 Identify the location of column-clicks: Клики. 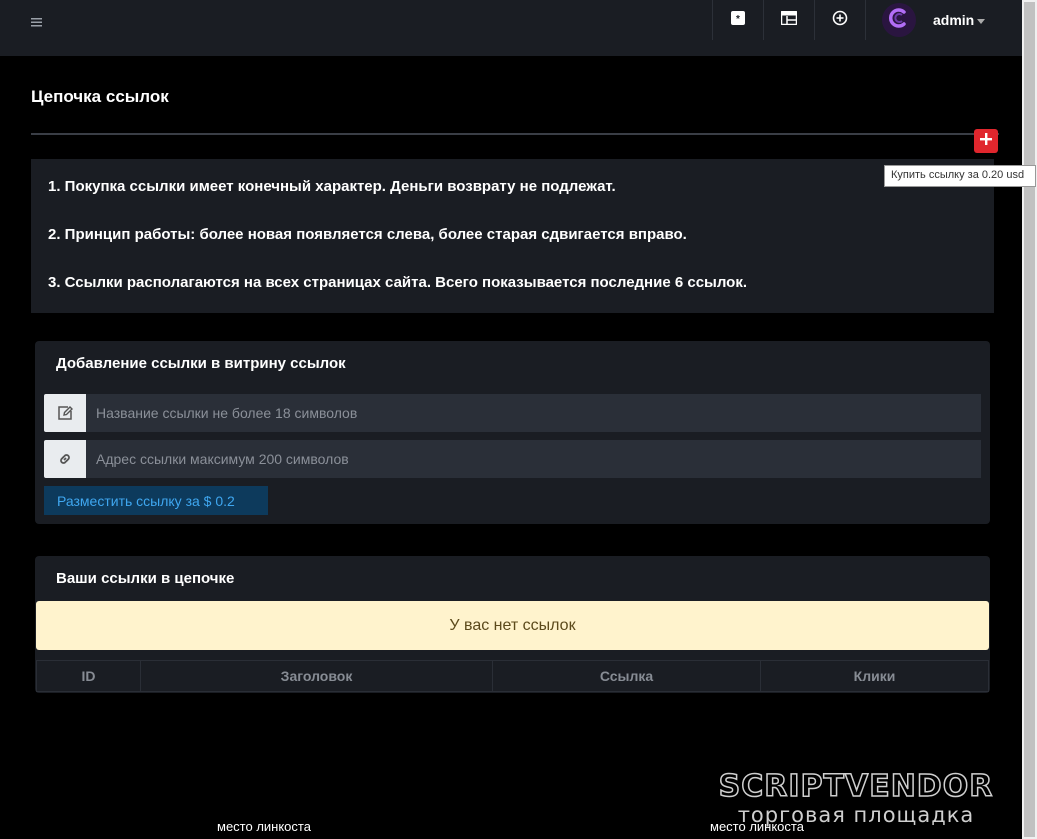
(875, 676).